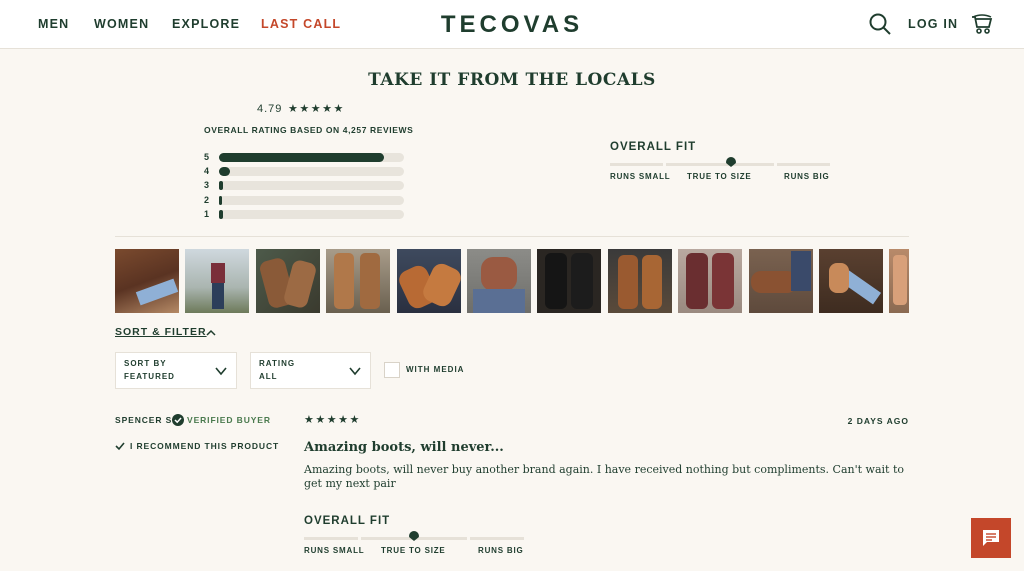  What do you see at coordinates (176, 370) in the screenshot?
I see `sort-by-select: SORT BY FEATURED` at bounding box center [176, 370].